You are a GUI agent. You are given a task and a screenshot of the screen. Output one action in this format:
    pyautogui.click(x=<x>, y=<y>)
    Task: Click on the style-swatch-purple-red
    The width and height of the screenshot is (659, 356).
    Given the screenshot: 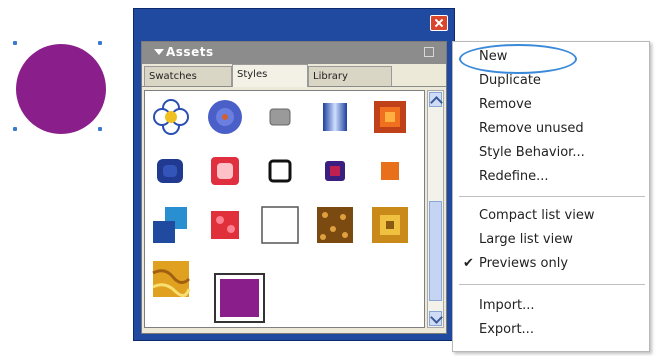 What is the action you would take?
    pyautogui.click(x=335, y=171)
    